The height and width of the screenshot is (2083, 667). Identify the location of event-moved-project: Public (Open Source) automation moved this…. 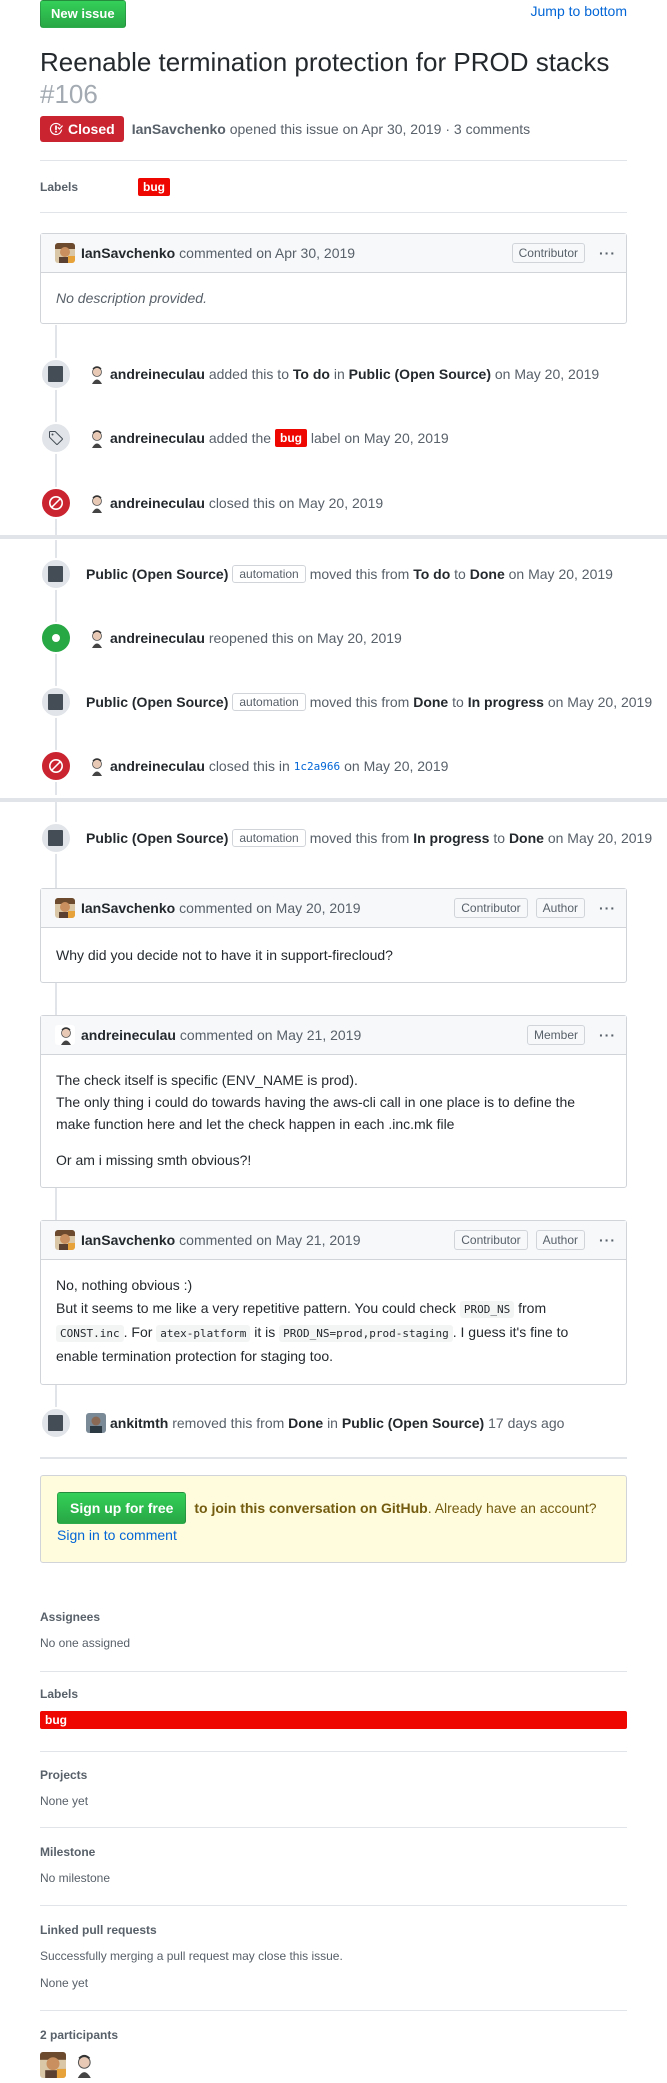
(346, 838).